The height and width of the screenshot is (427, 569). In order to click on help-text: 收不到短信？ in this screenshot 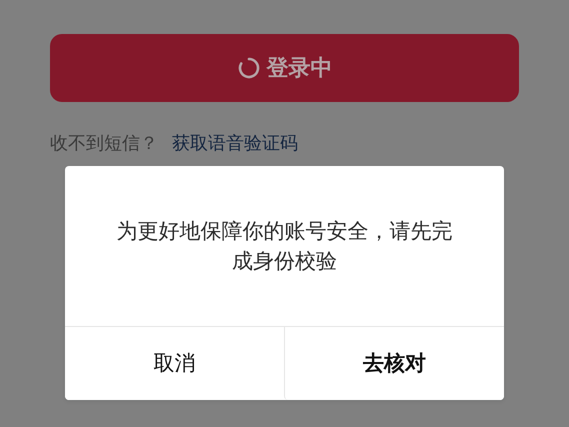, I will do `click(104, 144)`.